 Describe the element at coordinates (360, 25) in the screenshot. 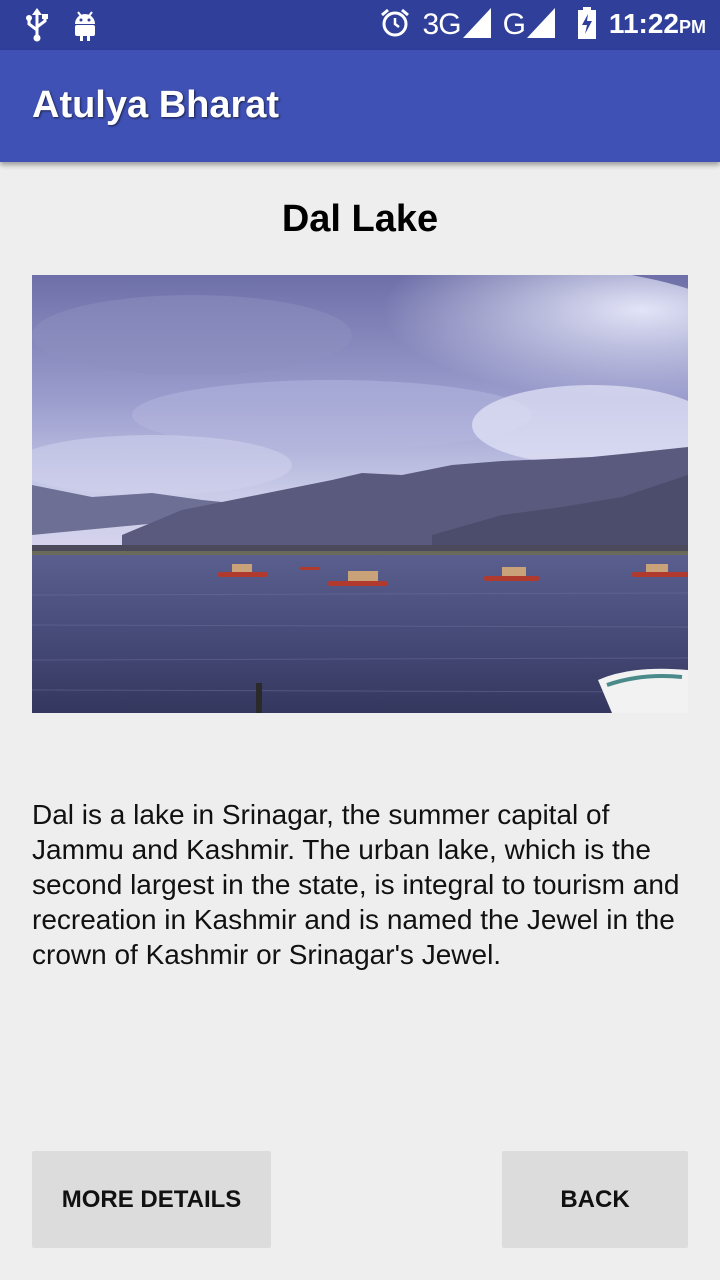

I see `status-bar: 3G G 11:22PM` at that location.